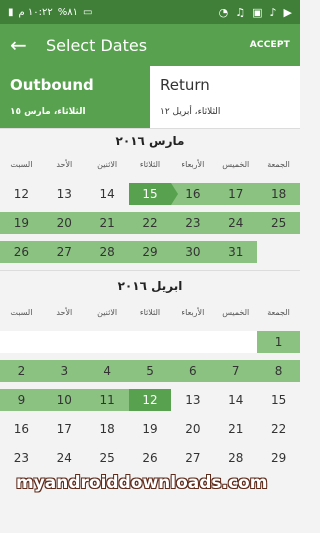 Image resolution: width=320 pixels, height=533 pixels. I want to click on day-cell: 15, so click(278, 400).